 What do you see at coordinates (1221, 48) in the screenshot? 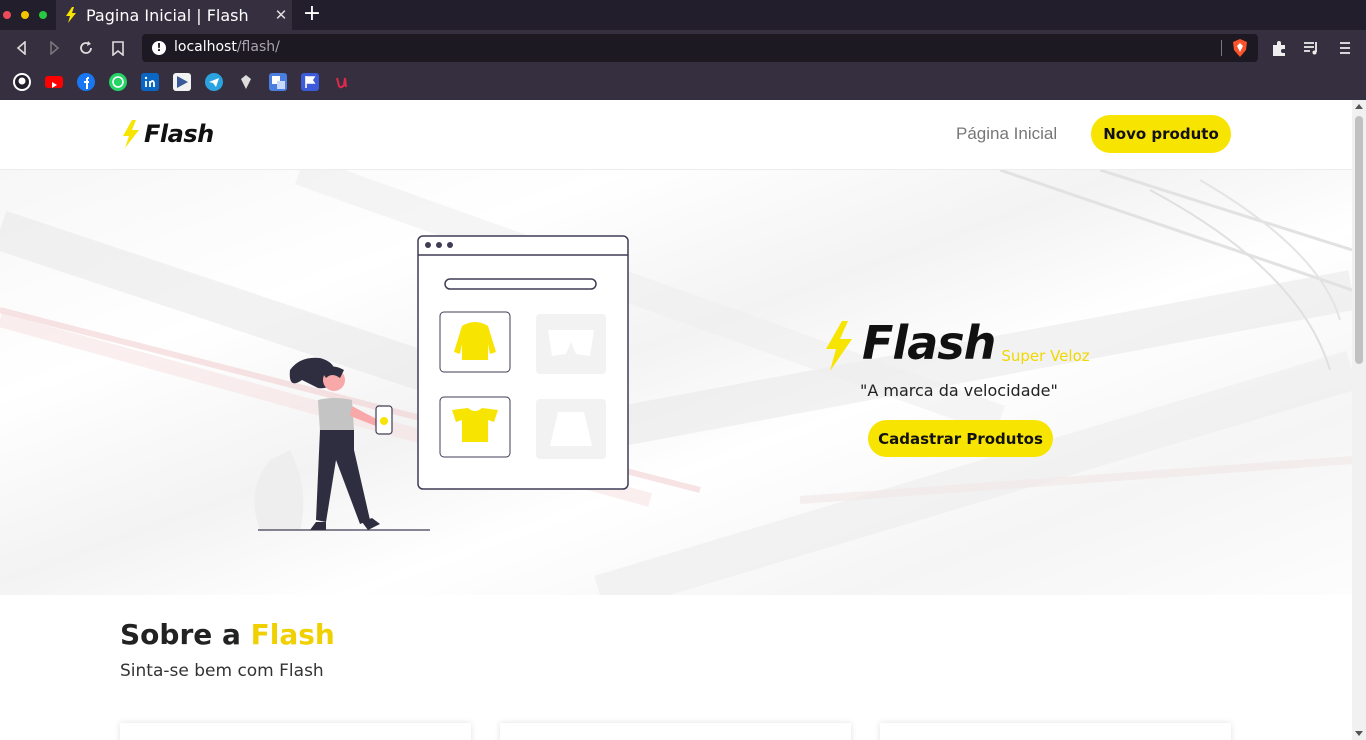
I see `divider` at bounding box center [1221, 48].